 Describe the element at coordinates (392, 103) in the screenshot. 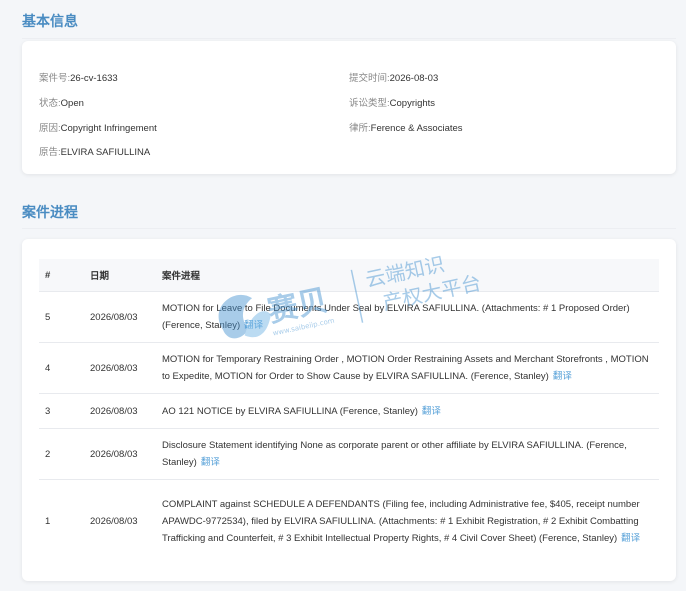

I see `suit-type: 诉讼类型:Copyrights` at that location.